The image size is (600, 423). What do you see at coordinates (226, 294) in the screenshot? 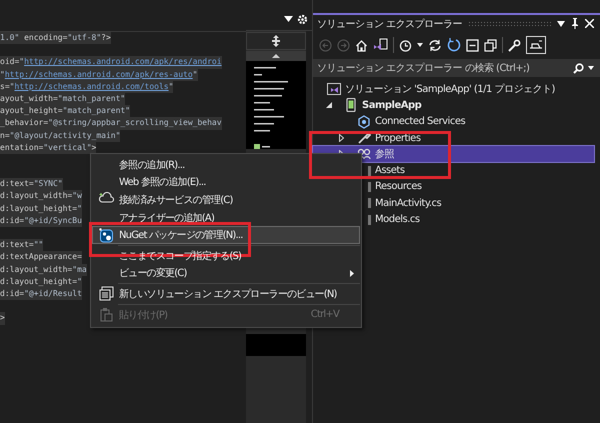
I see `menu-item: 新しいソリューション エクスプローラーのビュー(N)` at bounding box center [226, 294].